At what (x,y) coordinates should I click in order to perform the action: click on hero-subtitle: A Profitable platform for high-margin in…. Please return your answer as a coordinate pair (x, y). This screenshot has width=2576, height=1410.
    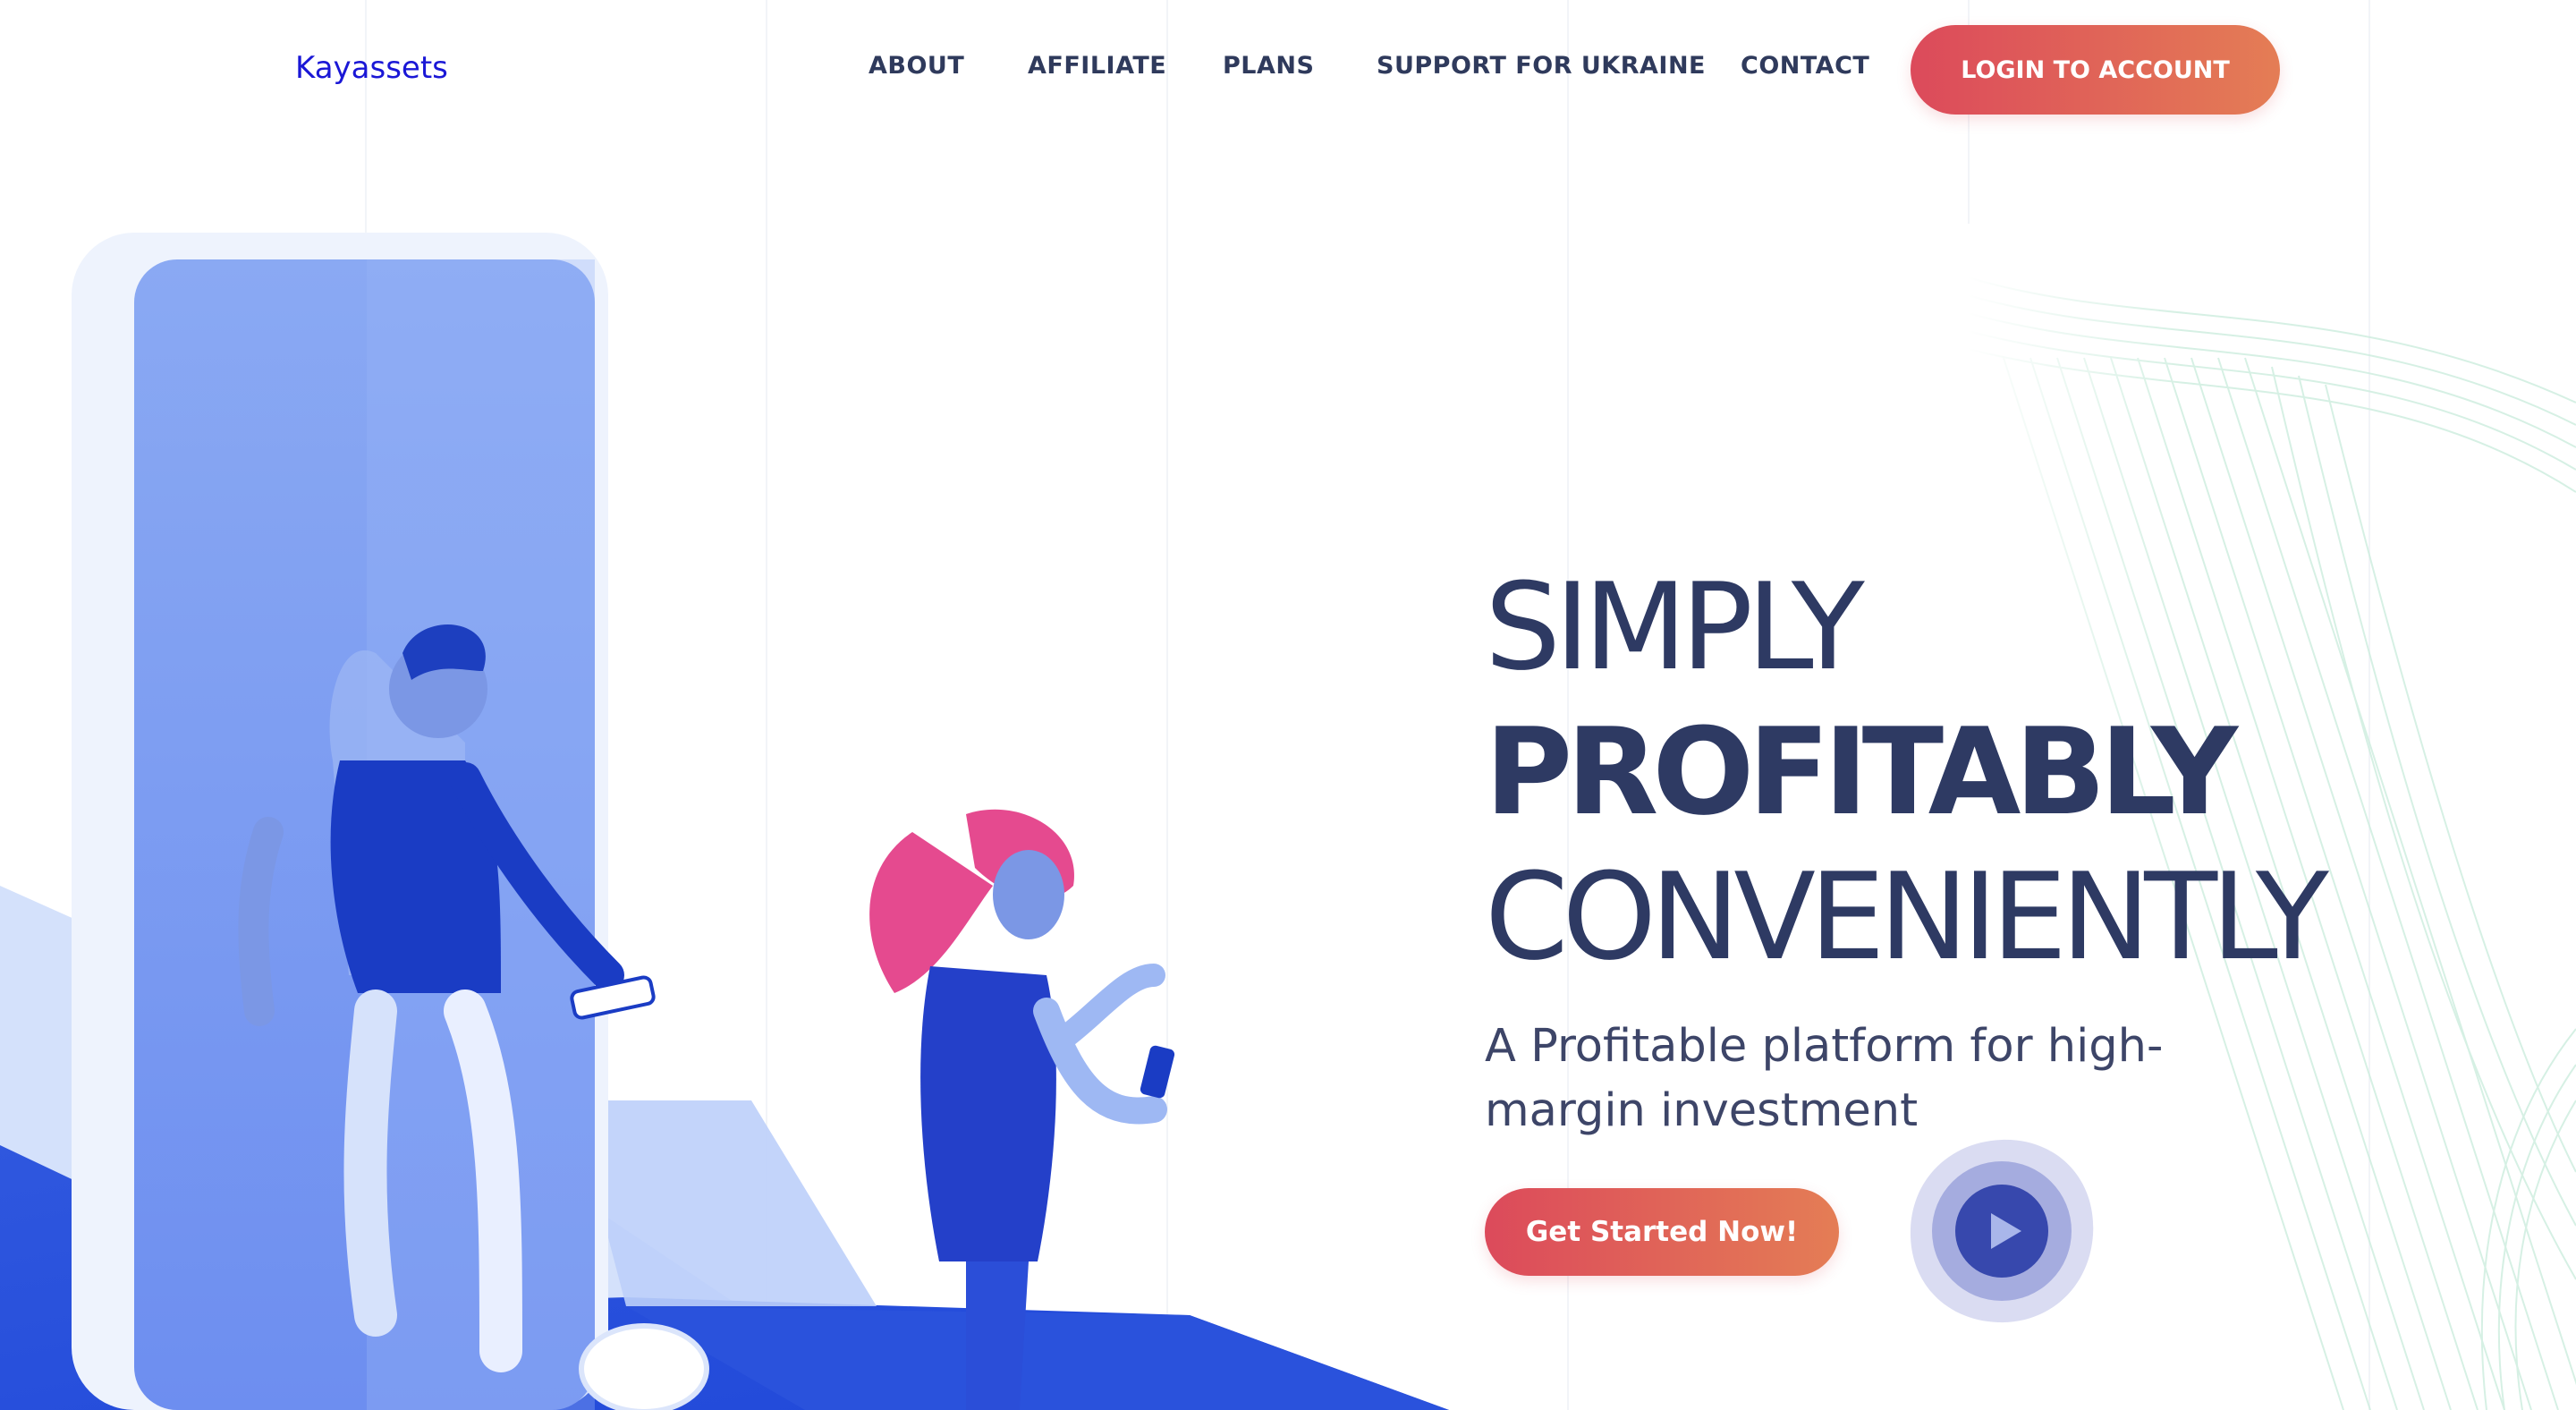
    Looking at the image, I should click on (1824, 1078).